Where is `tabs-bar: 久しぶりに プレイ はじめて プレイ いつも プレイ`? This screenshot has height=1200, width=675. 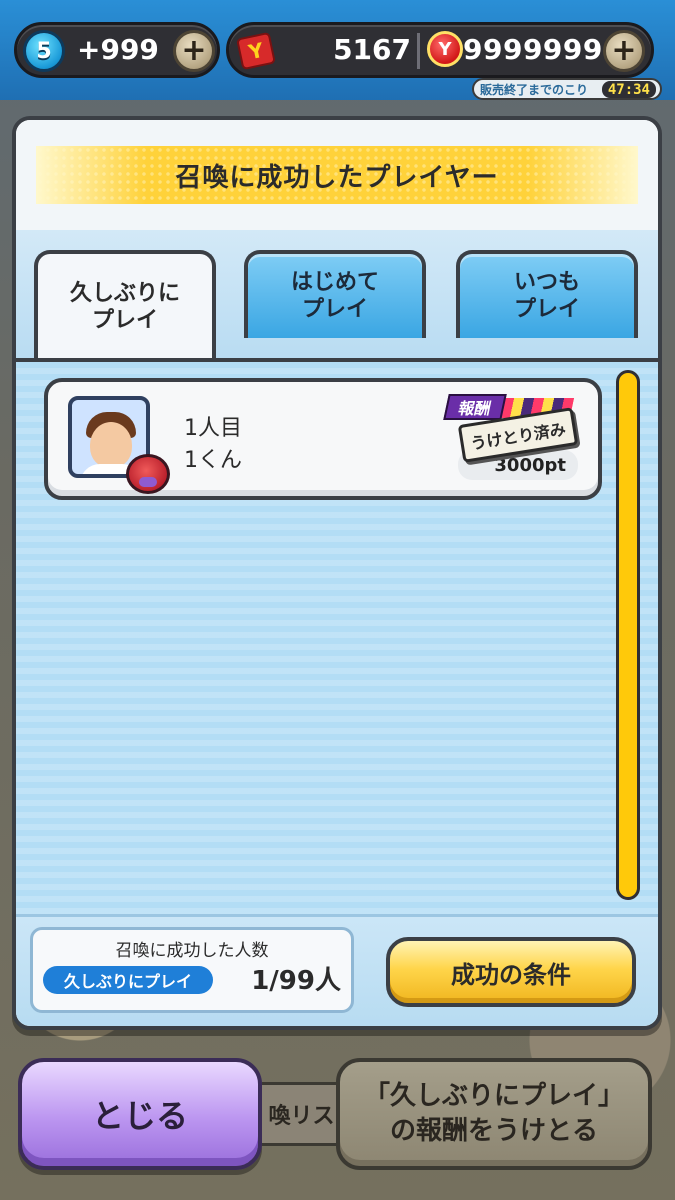 tabs-bar: 久しぶりに プレイ はじめて プレイ いつも プレイ is located at coordinates (337, 295).